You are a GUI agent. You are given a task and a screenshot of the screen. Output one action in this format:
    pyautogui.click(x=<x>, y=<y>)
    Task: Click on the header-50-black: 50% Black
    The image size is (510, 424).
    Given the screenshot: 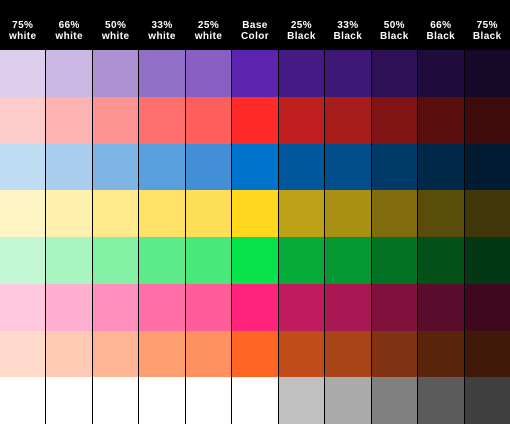 What is the action you would take?
    pyautogui.click(x=394, y=25)
    